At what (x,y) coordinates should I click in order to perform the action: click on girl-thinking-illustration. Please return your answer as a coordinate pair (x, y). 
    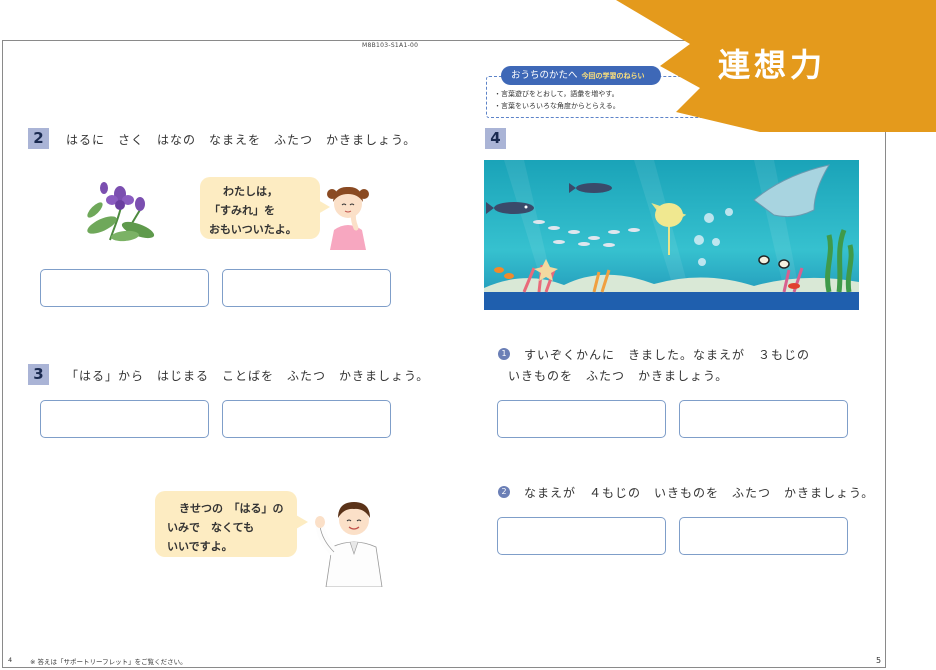
    Looking at the image, I should click on (348, 218).